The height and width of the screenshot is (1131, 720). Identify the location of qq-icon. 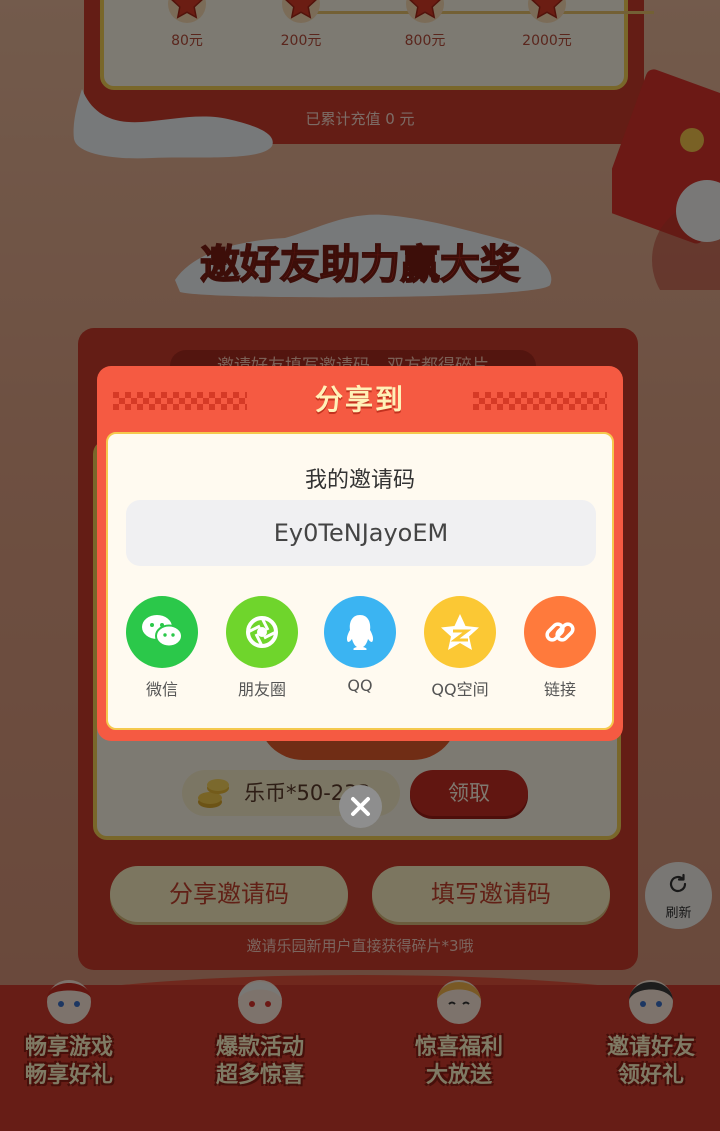
(360, 632).